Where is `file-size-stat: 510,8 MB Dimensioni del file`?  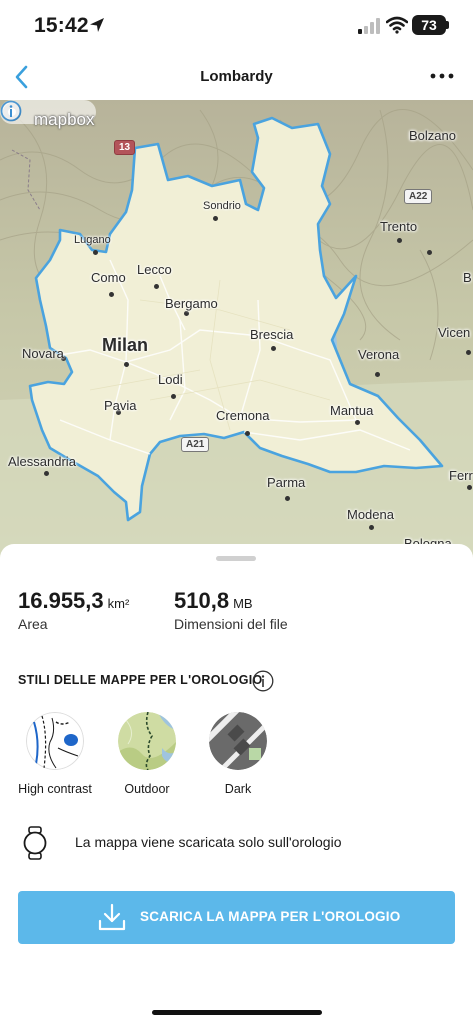
file-size-stat: 510,8 MB Dimensioni del file is located at coordinates (231, 610).